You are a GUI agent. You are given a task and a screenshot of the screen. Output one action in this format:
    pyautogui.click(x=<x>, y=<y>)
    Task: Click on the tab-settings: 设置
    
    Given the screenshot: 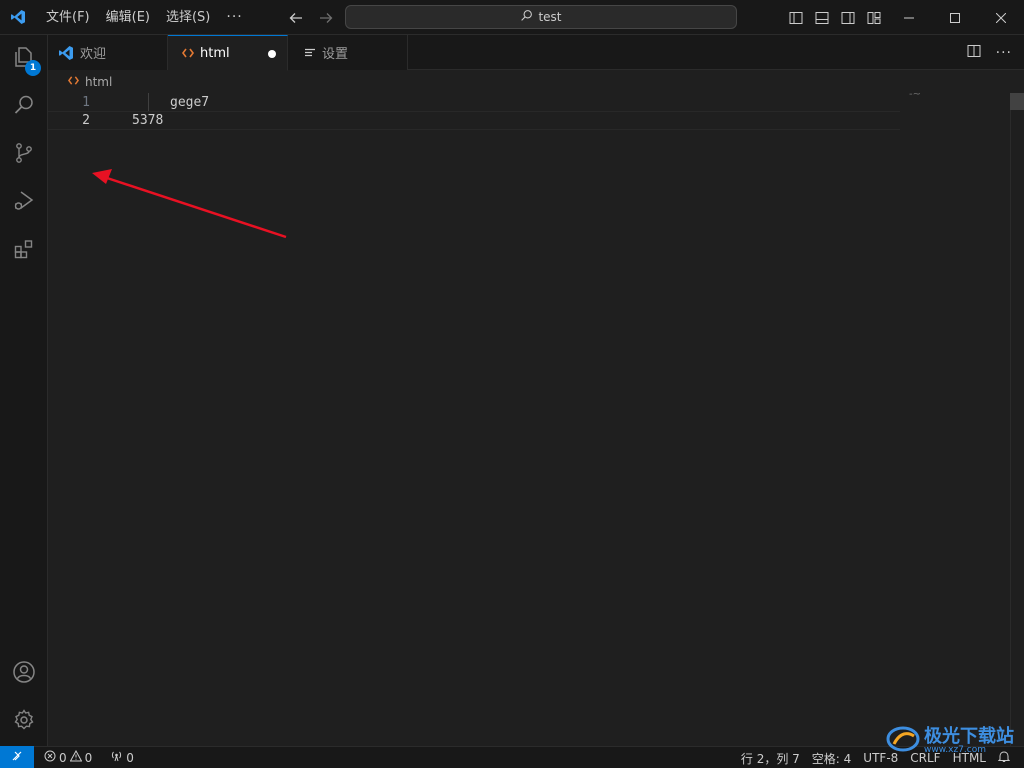 What is the action you would take?
    pyautogui.click(x=348, y=52)
    